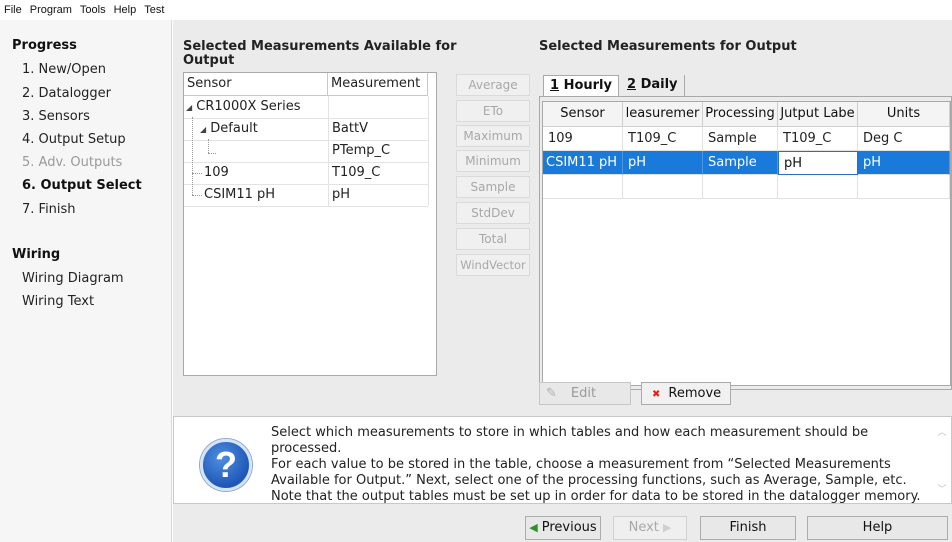 Image resolution: width=952 pixels, height=542 pixels. Describe the element at coordinates (904, 114) in the screenshot. I see `grid-header-units: Units` at that location.